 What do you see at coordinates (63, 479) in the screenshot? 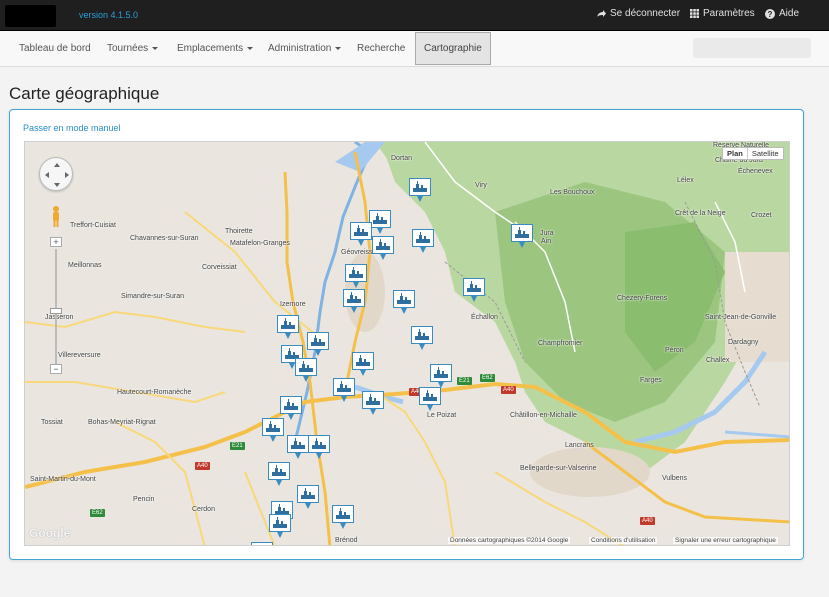
I see `place-label: Saint-Martin-du-Mont` at bounding box center [63, 479].